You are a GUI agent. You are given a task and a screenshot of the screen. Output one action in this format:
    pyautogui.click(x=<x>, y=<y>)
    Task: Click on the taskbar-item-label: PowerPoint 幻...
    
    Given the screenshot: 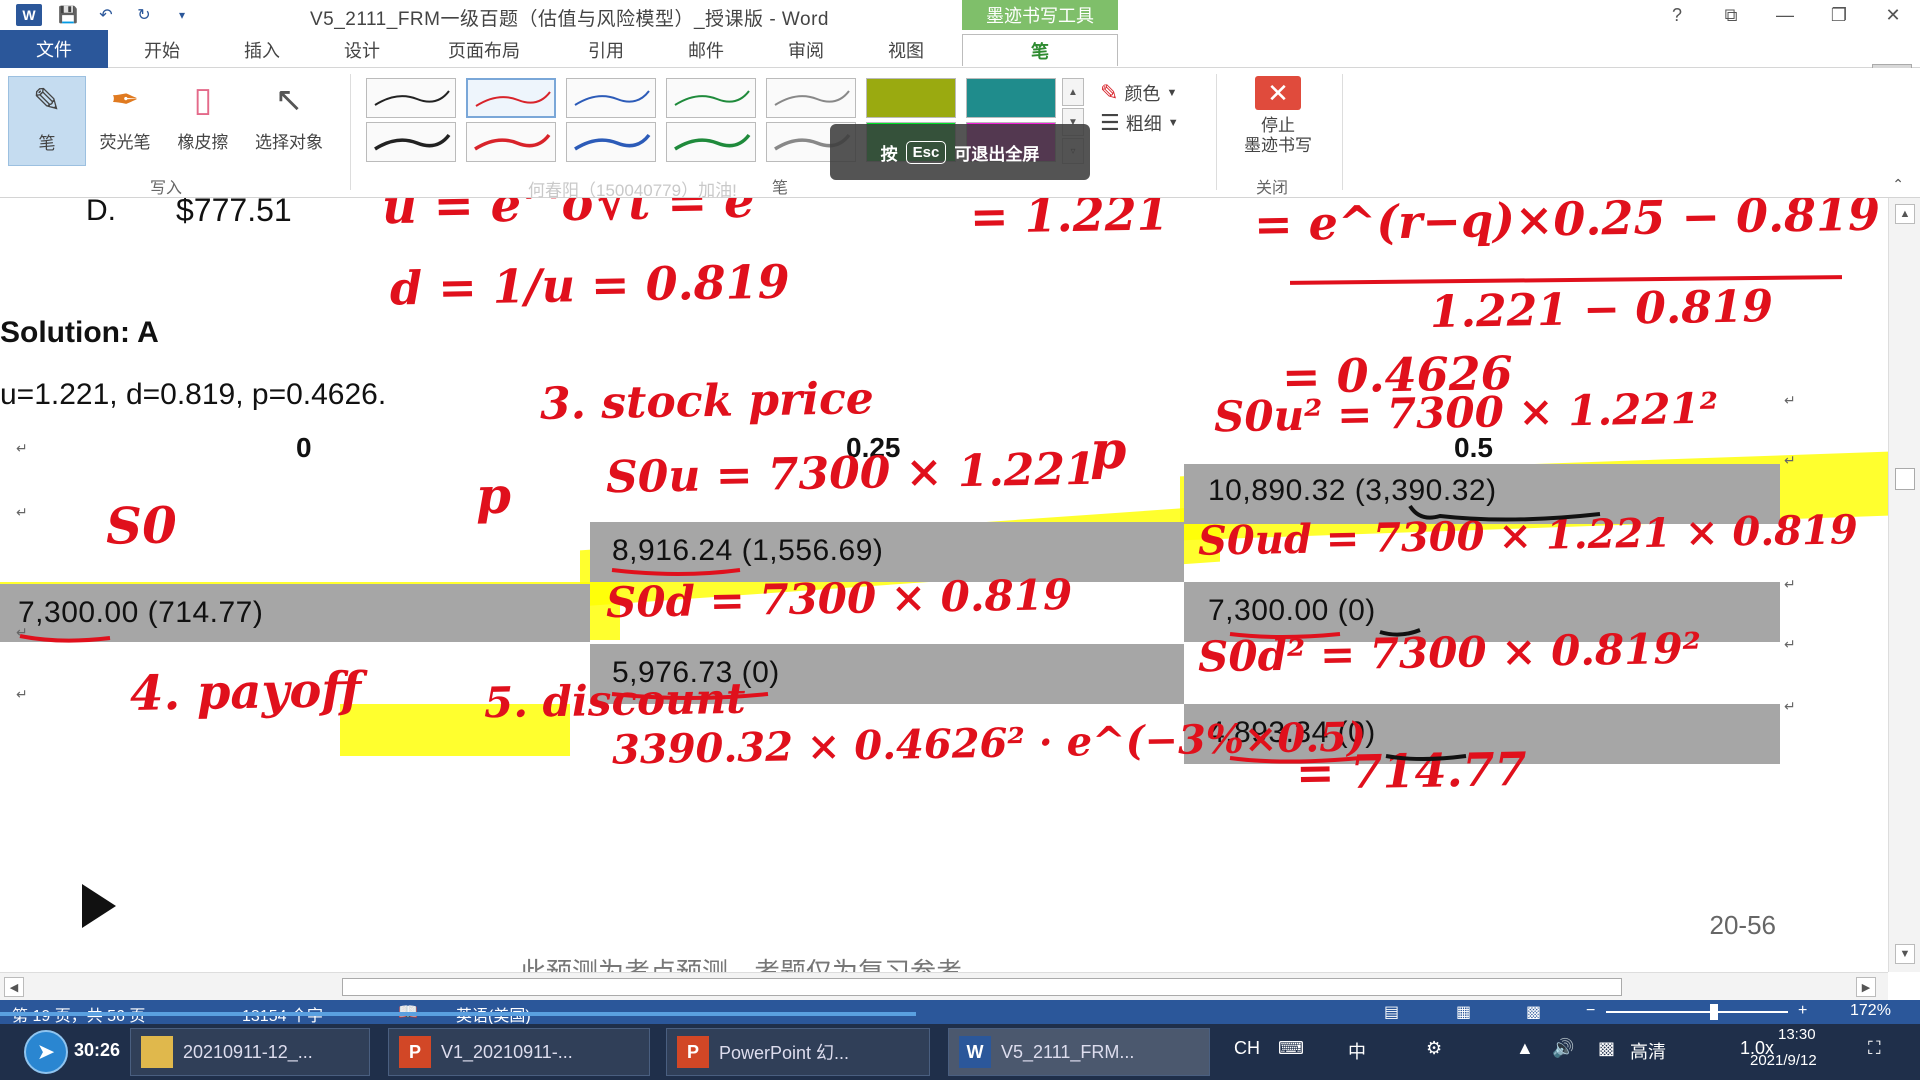 What is the action you would take?
    pyautogui.click(x=784, y=1053)
    